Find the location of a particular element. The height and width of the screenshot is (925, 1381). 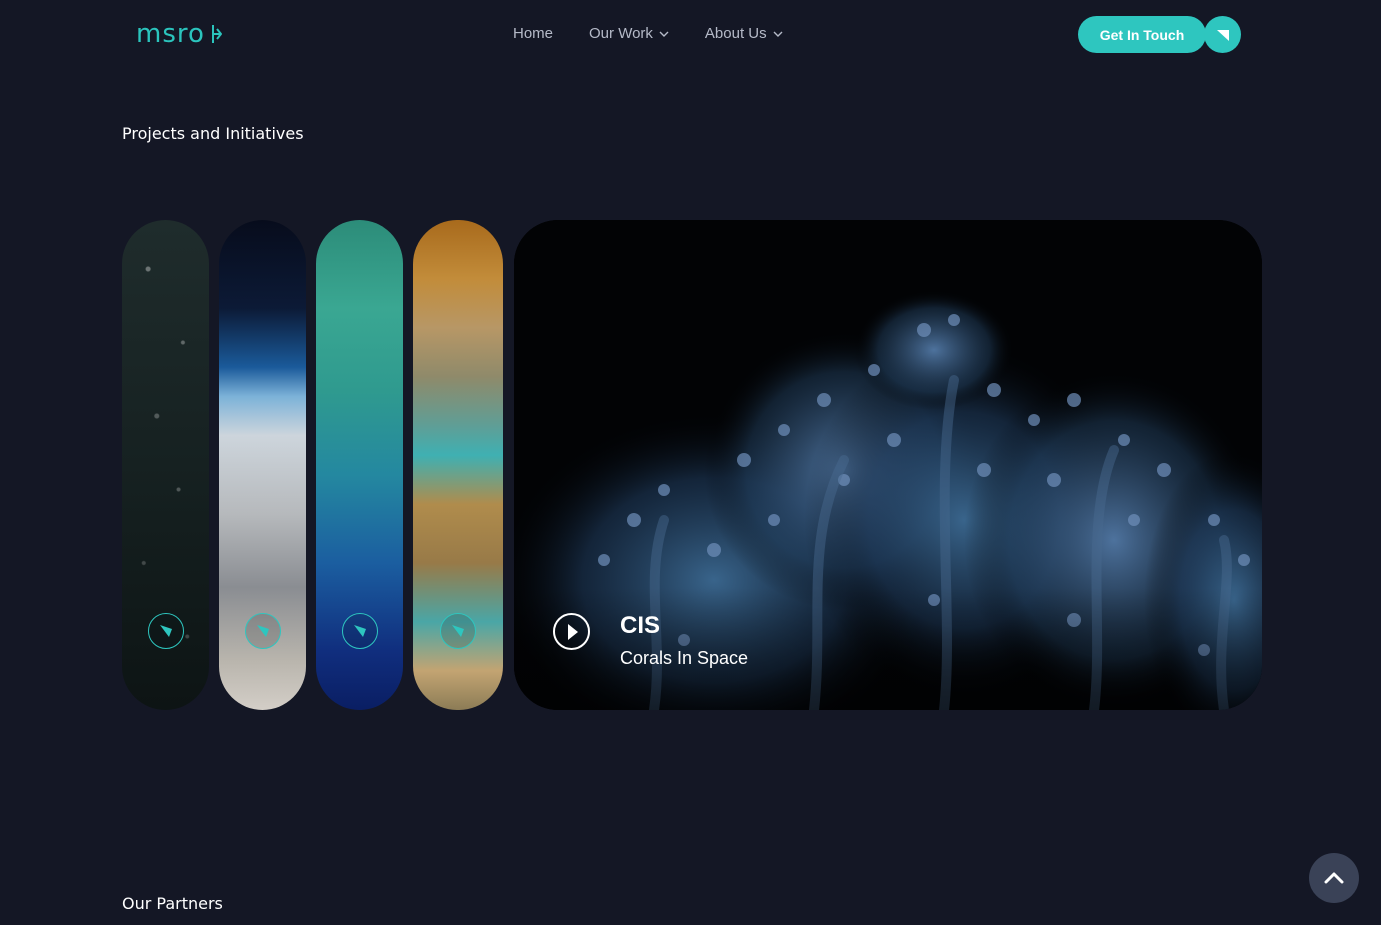

nav-item-our-work: Our Work is located at coordinates (629, 34).